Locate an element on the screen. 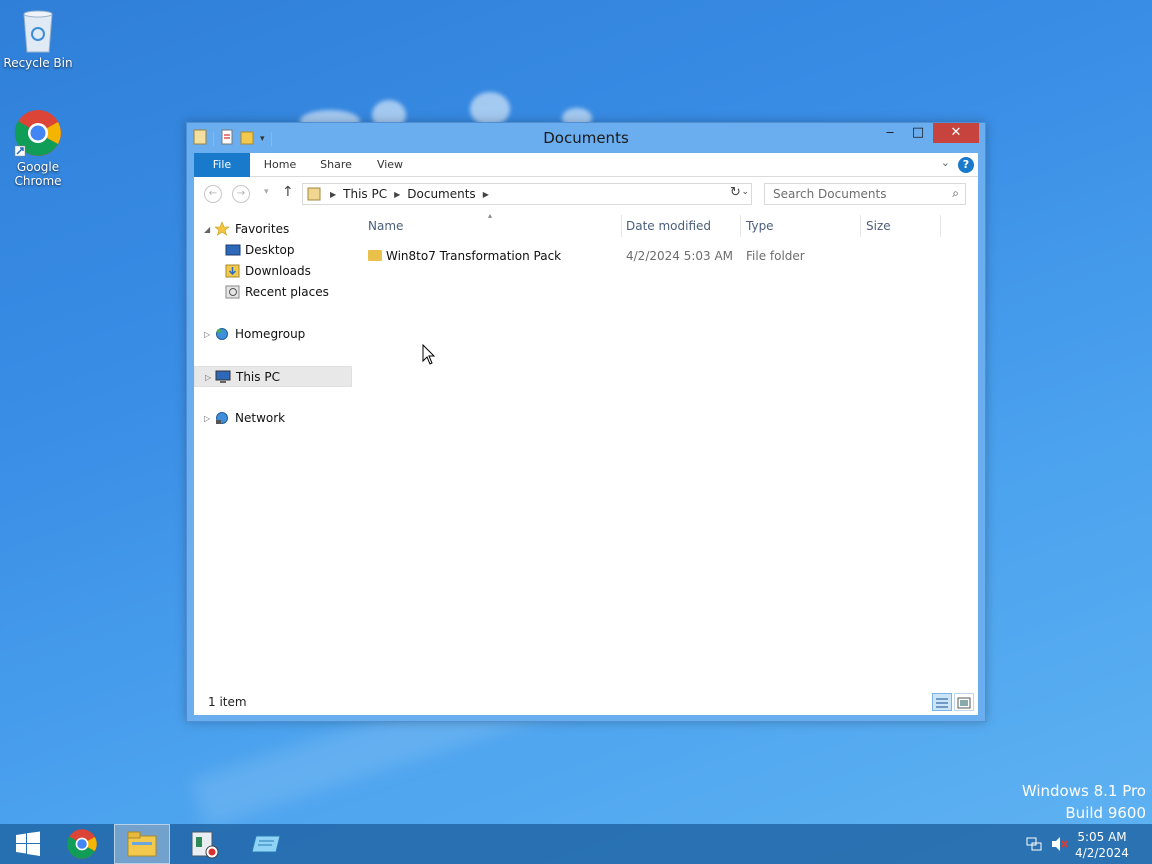 This screenshot has width=1152, height=864. column-header-date-modified: Date modified is located at coordinates (668, 229).